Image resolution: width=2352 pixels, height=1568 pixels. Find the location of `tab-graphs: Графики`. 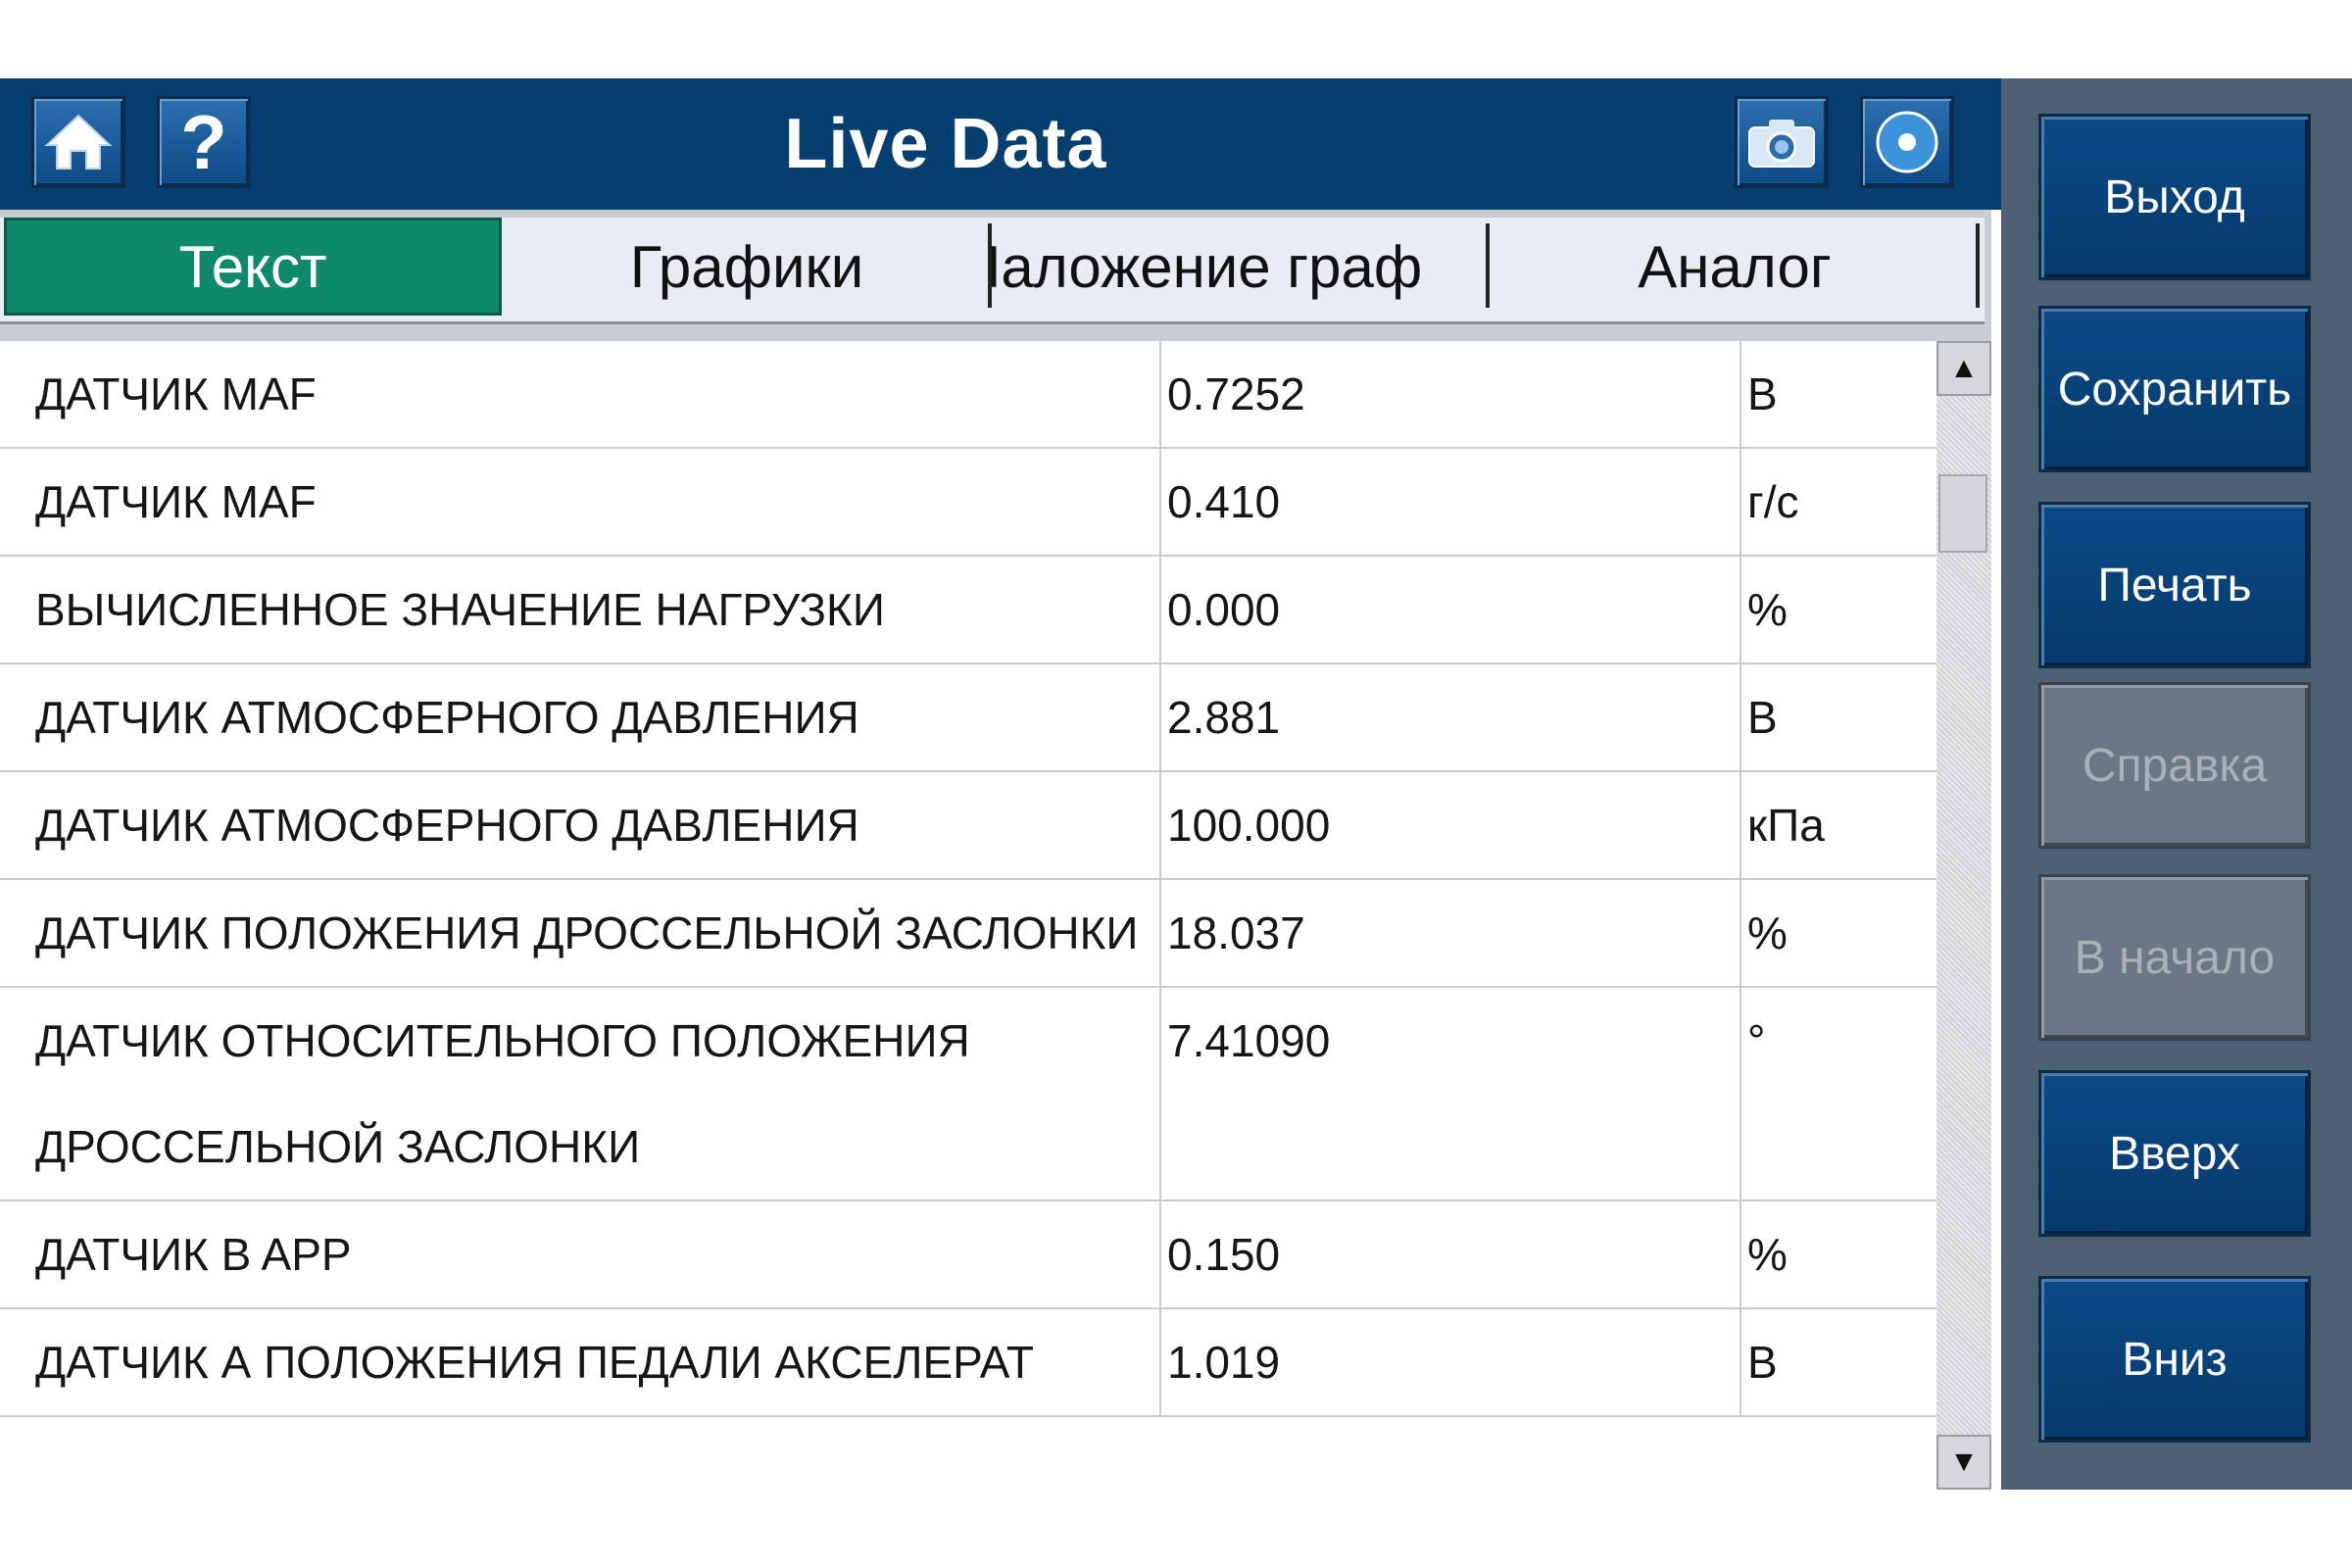

tab-graphs: Графики is located at coordinates (747, 267).